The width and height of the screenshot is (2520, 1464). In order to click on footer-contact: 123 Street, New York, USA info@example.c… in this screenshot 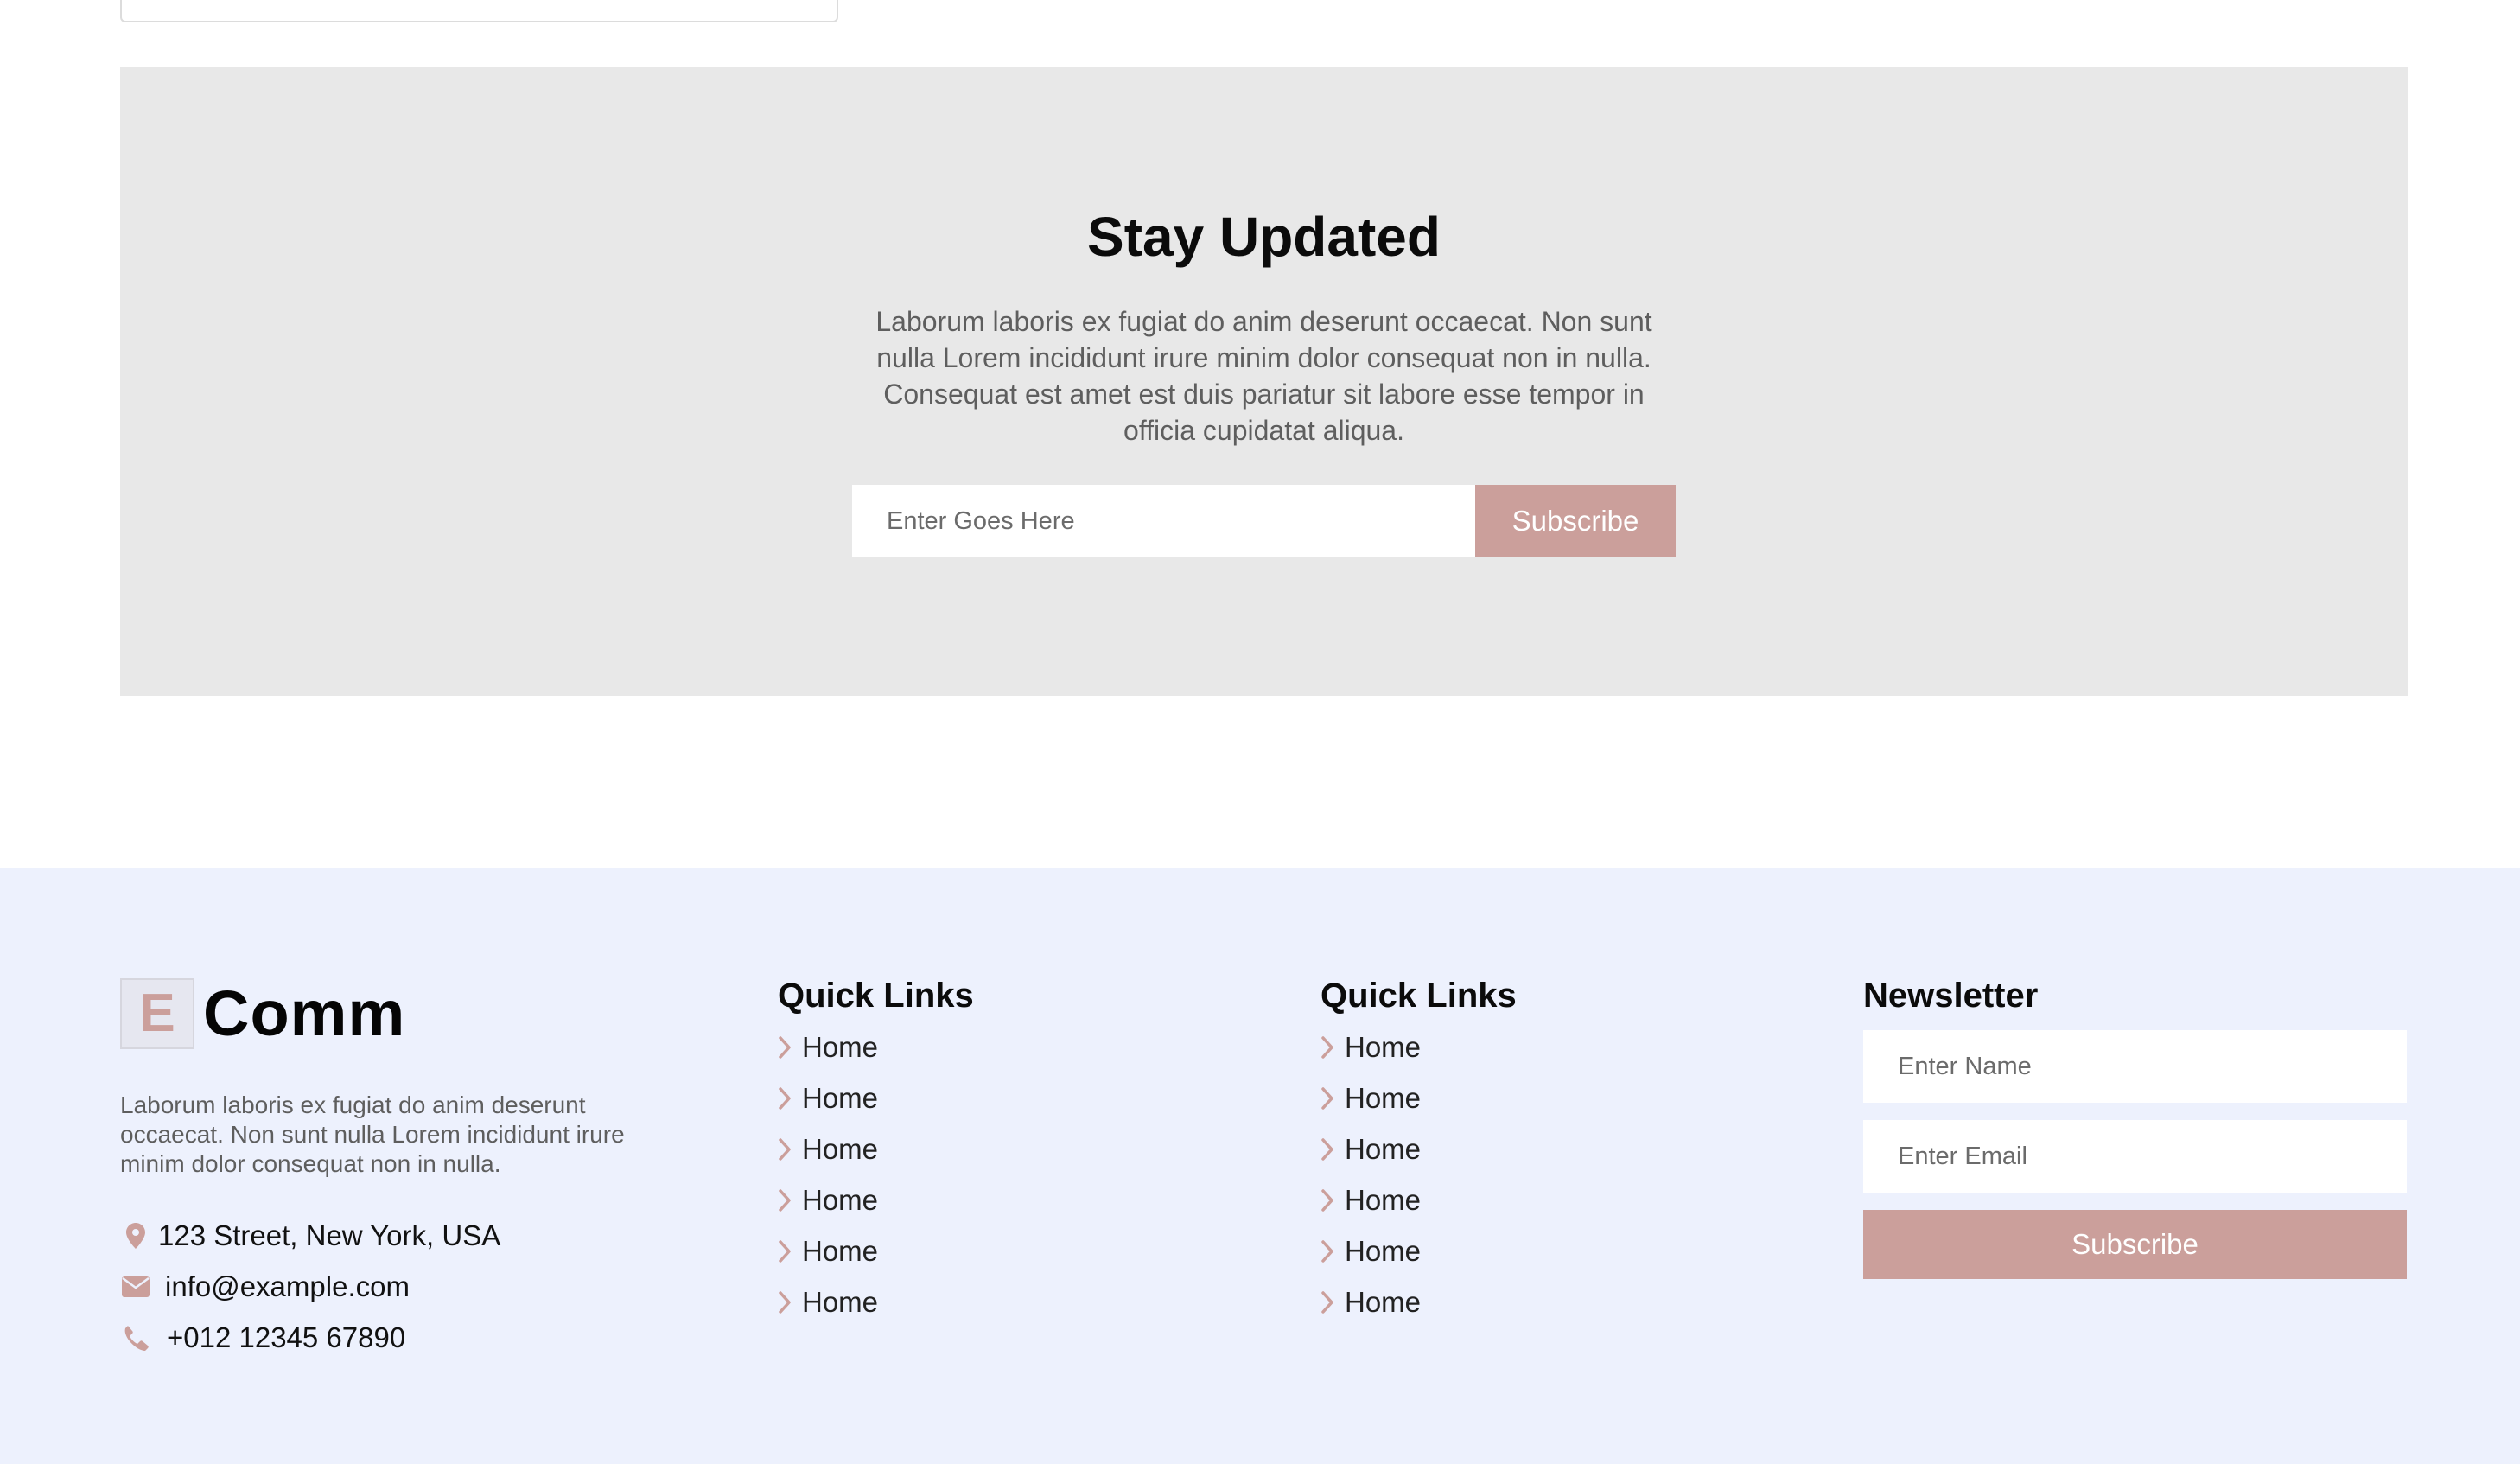, I will do `click(310, 1286)`.